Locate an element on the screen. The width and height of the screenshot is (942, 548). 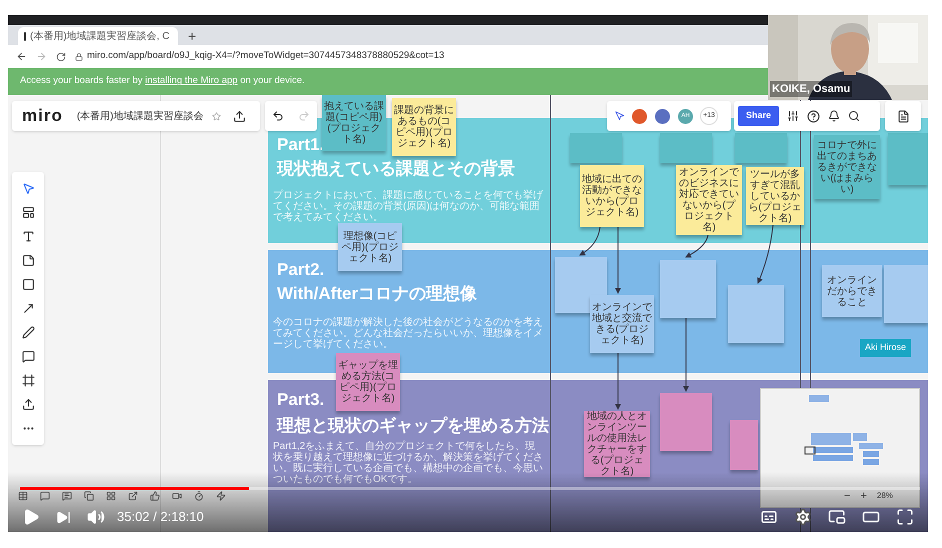
timer-icon is located at coordinates (199, 496).